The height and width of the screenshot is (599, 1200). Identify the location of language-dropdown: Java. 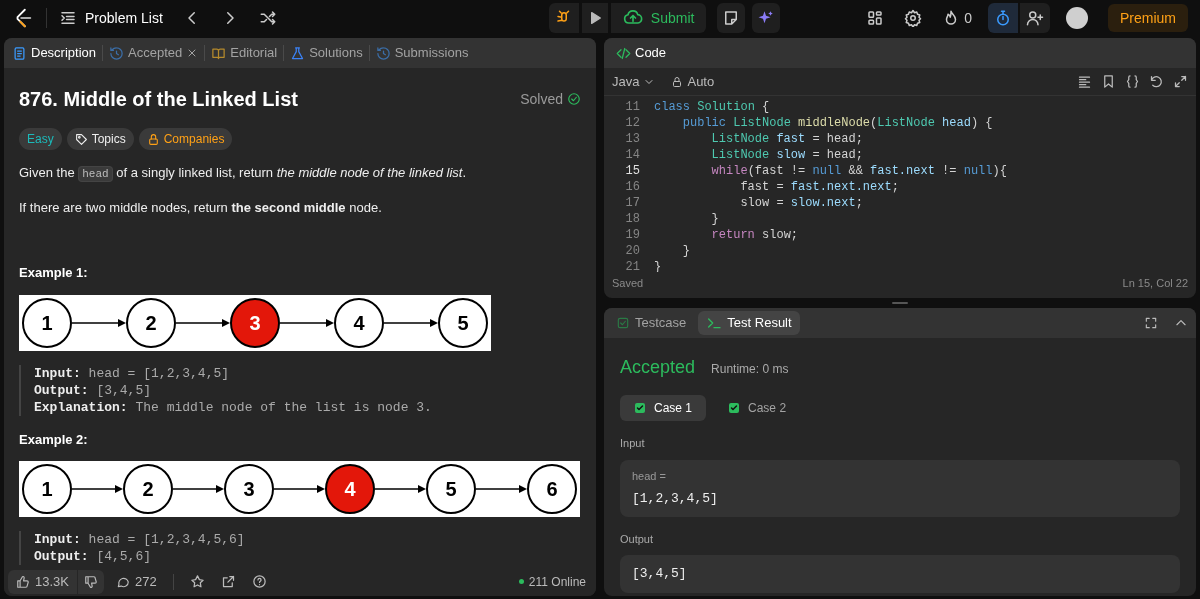
(634, 81).